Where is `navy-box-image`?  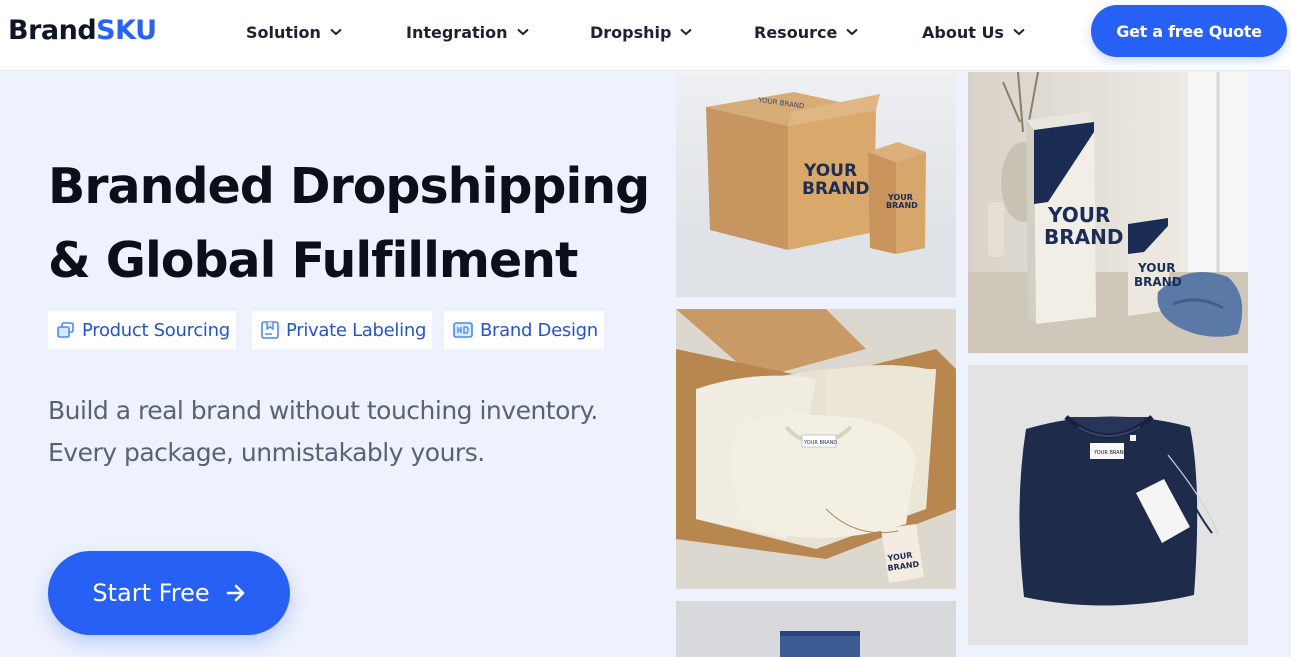 navy-box-image is located at coordinates (816, 629).